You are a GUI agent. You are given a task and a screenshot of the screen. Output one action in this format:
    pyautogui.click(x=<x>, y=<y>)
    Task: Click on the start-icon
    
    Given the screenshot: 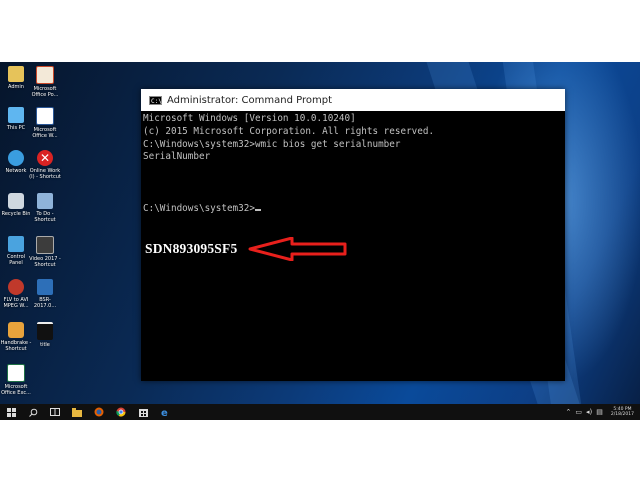 What is the action you would take?
    pyautogui.click(x=11, y=412)
    